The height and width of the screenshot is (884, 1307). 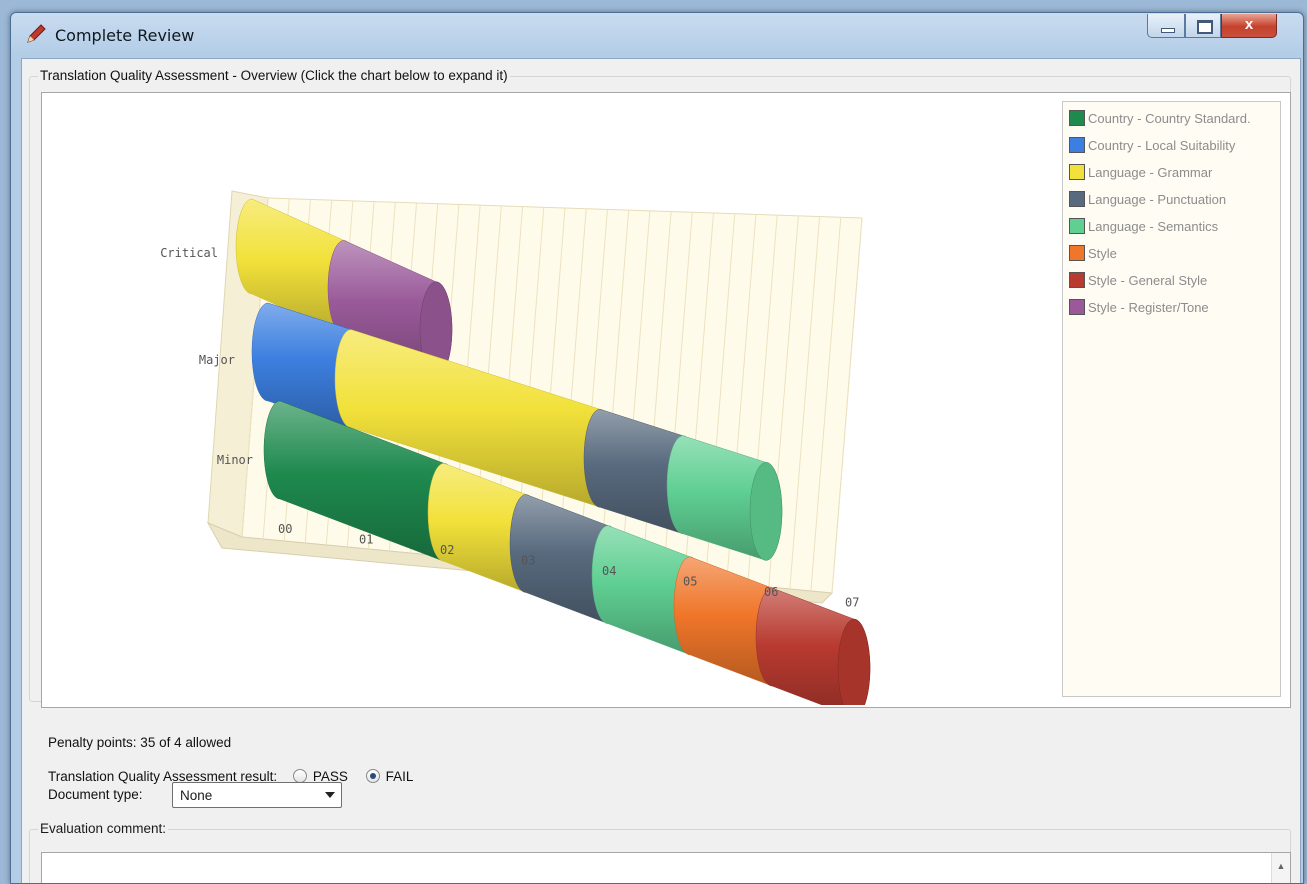 What do you see at coordinates (657, 35) in the screenshot?
I see `title-bar: Complete Review x` at bounding box center [657, 35].